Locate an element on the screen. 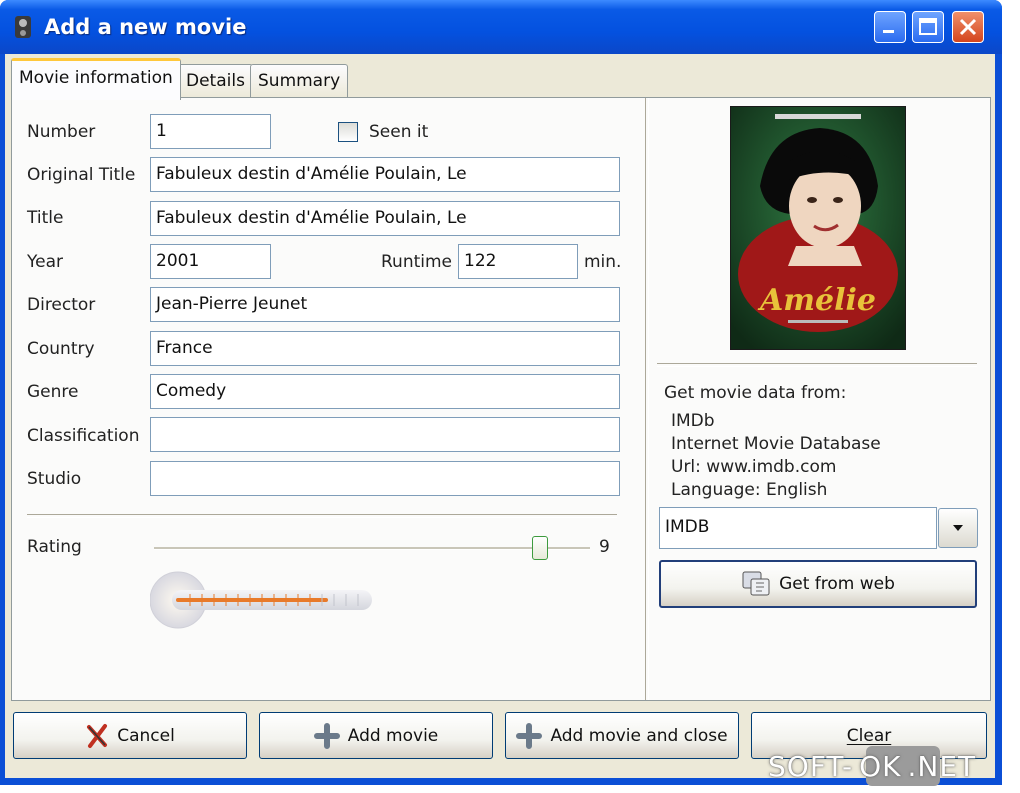 The width and height of the screenshot is (1020, 793). original-title-label: Original Title is located at coordinates (81, 175).